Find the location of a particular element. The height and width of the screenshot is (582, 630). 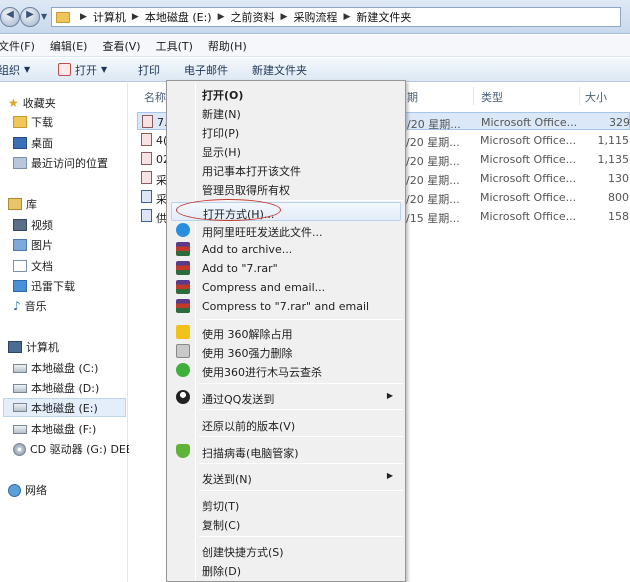

menu-item-restore-versions: 还原以前的版本(V) is located at coordinates (286, 424).